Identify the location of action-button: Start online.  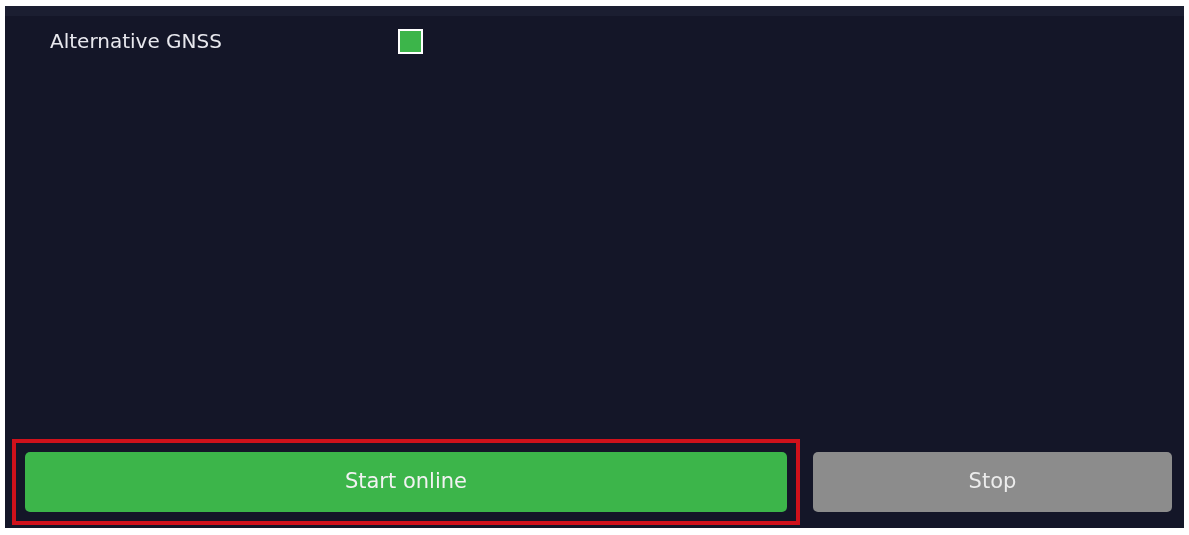
(406, 482).